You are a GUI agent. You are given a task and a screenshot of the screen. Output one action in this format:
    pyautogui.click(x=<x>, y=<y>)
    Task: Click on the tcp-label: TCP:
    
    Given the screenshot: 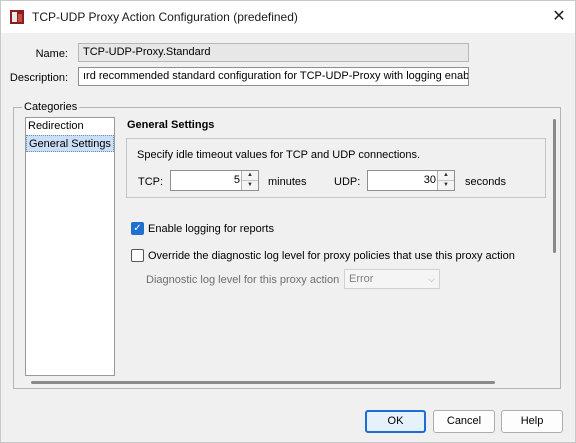 What is the action you would take?
    pyautogui.click(x=151, y=182)
    